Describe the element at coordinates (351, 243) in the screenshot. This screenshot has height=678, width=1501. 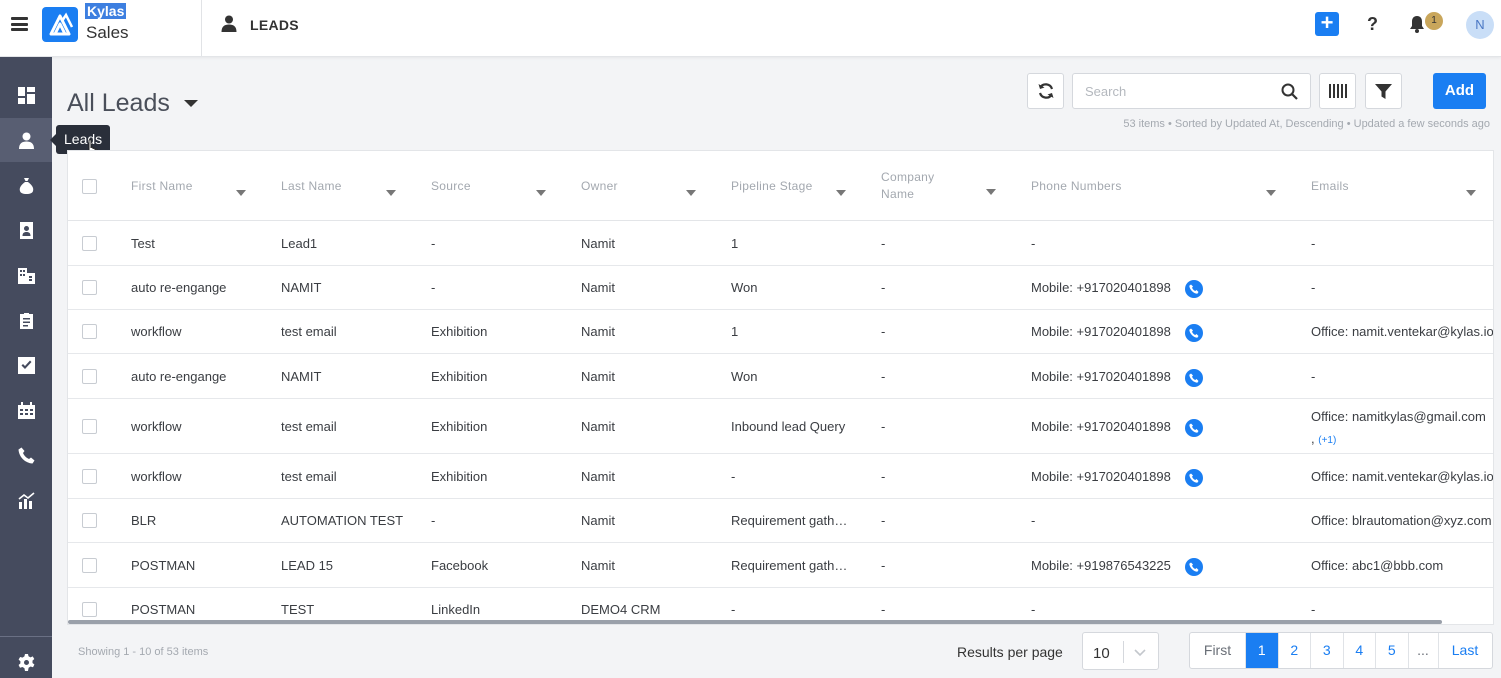
I see `cell-last-name: Lead1` at that location.